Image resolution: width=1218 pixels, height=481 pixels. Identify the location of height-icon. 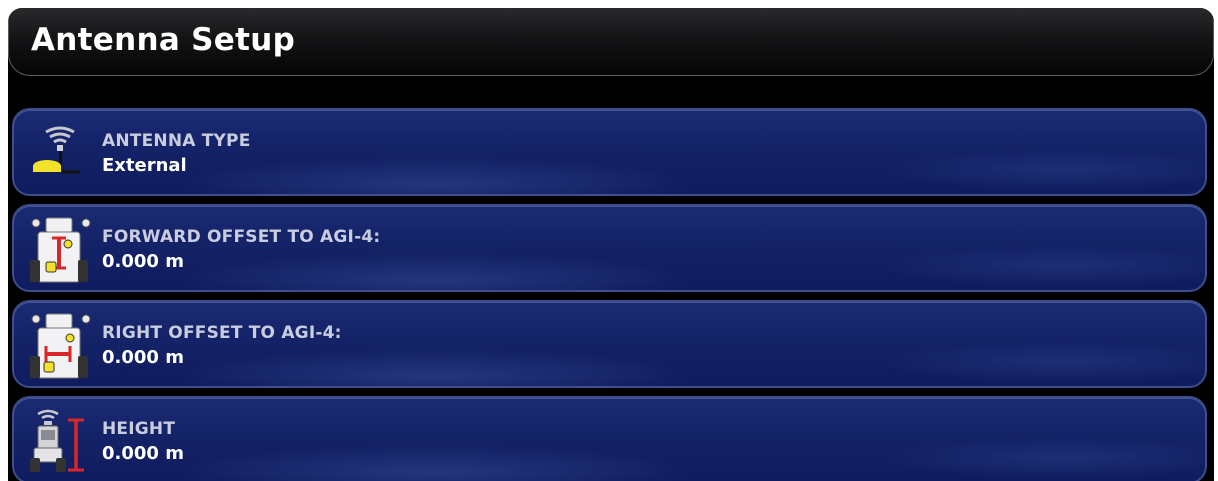
(58, 442).